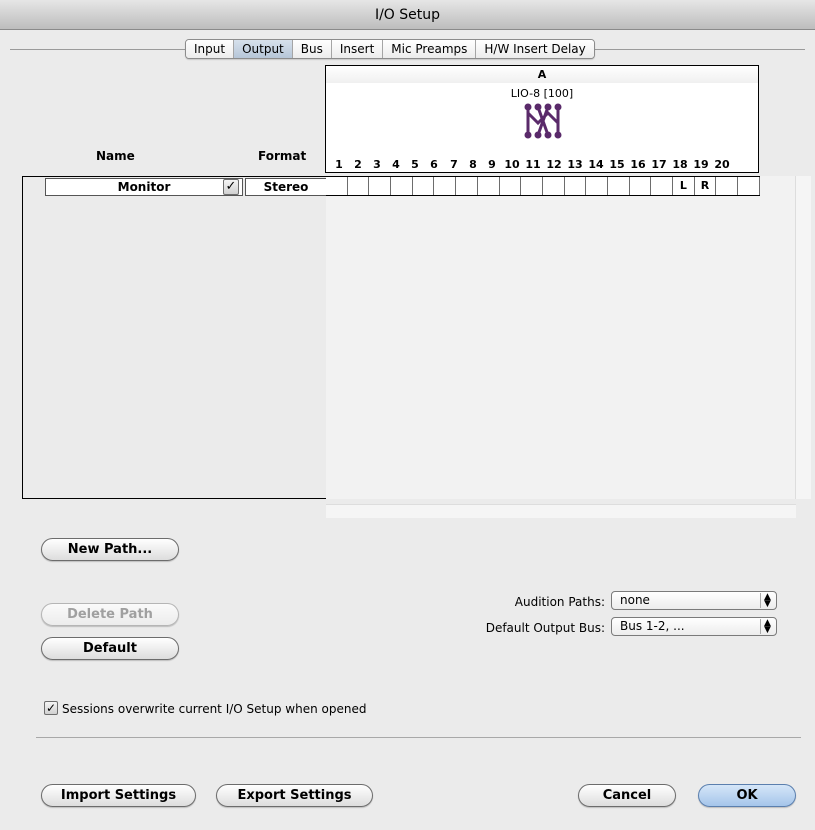 The height and width of the screenshot is (830, 815). I want to click on channel-number: 14, so click(596, 164).